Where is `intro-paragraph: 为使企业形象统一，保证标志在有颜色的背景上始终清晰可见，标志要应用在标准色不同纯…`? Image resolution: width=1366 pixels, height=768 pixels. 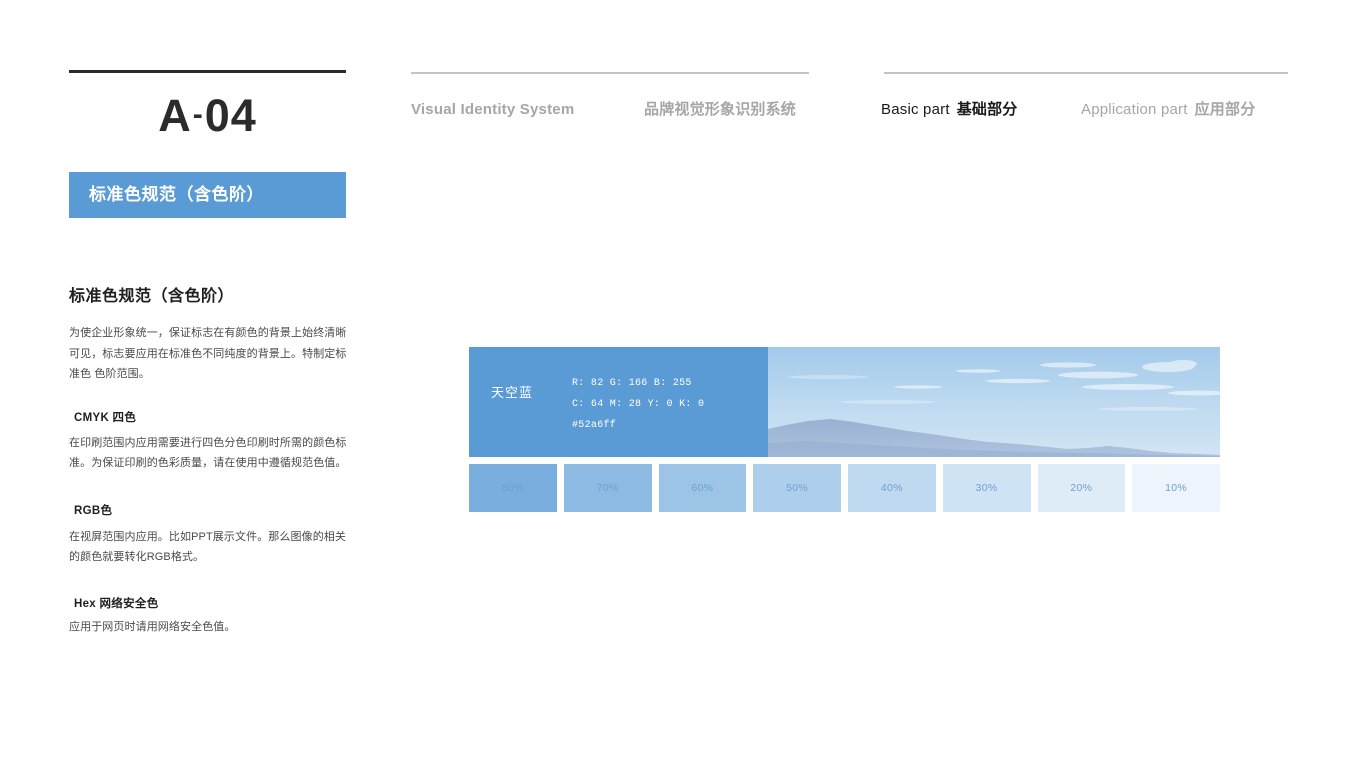 intro-paragraph: 为使企业形象统一，保证标志在有颜色的背景上始终清晰可见，标志要应用在标准色不同纯… is located at coordinates (208, 353).